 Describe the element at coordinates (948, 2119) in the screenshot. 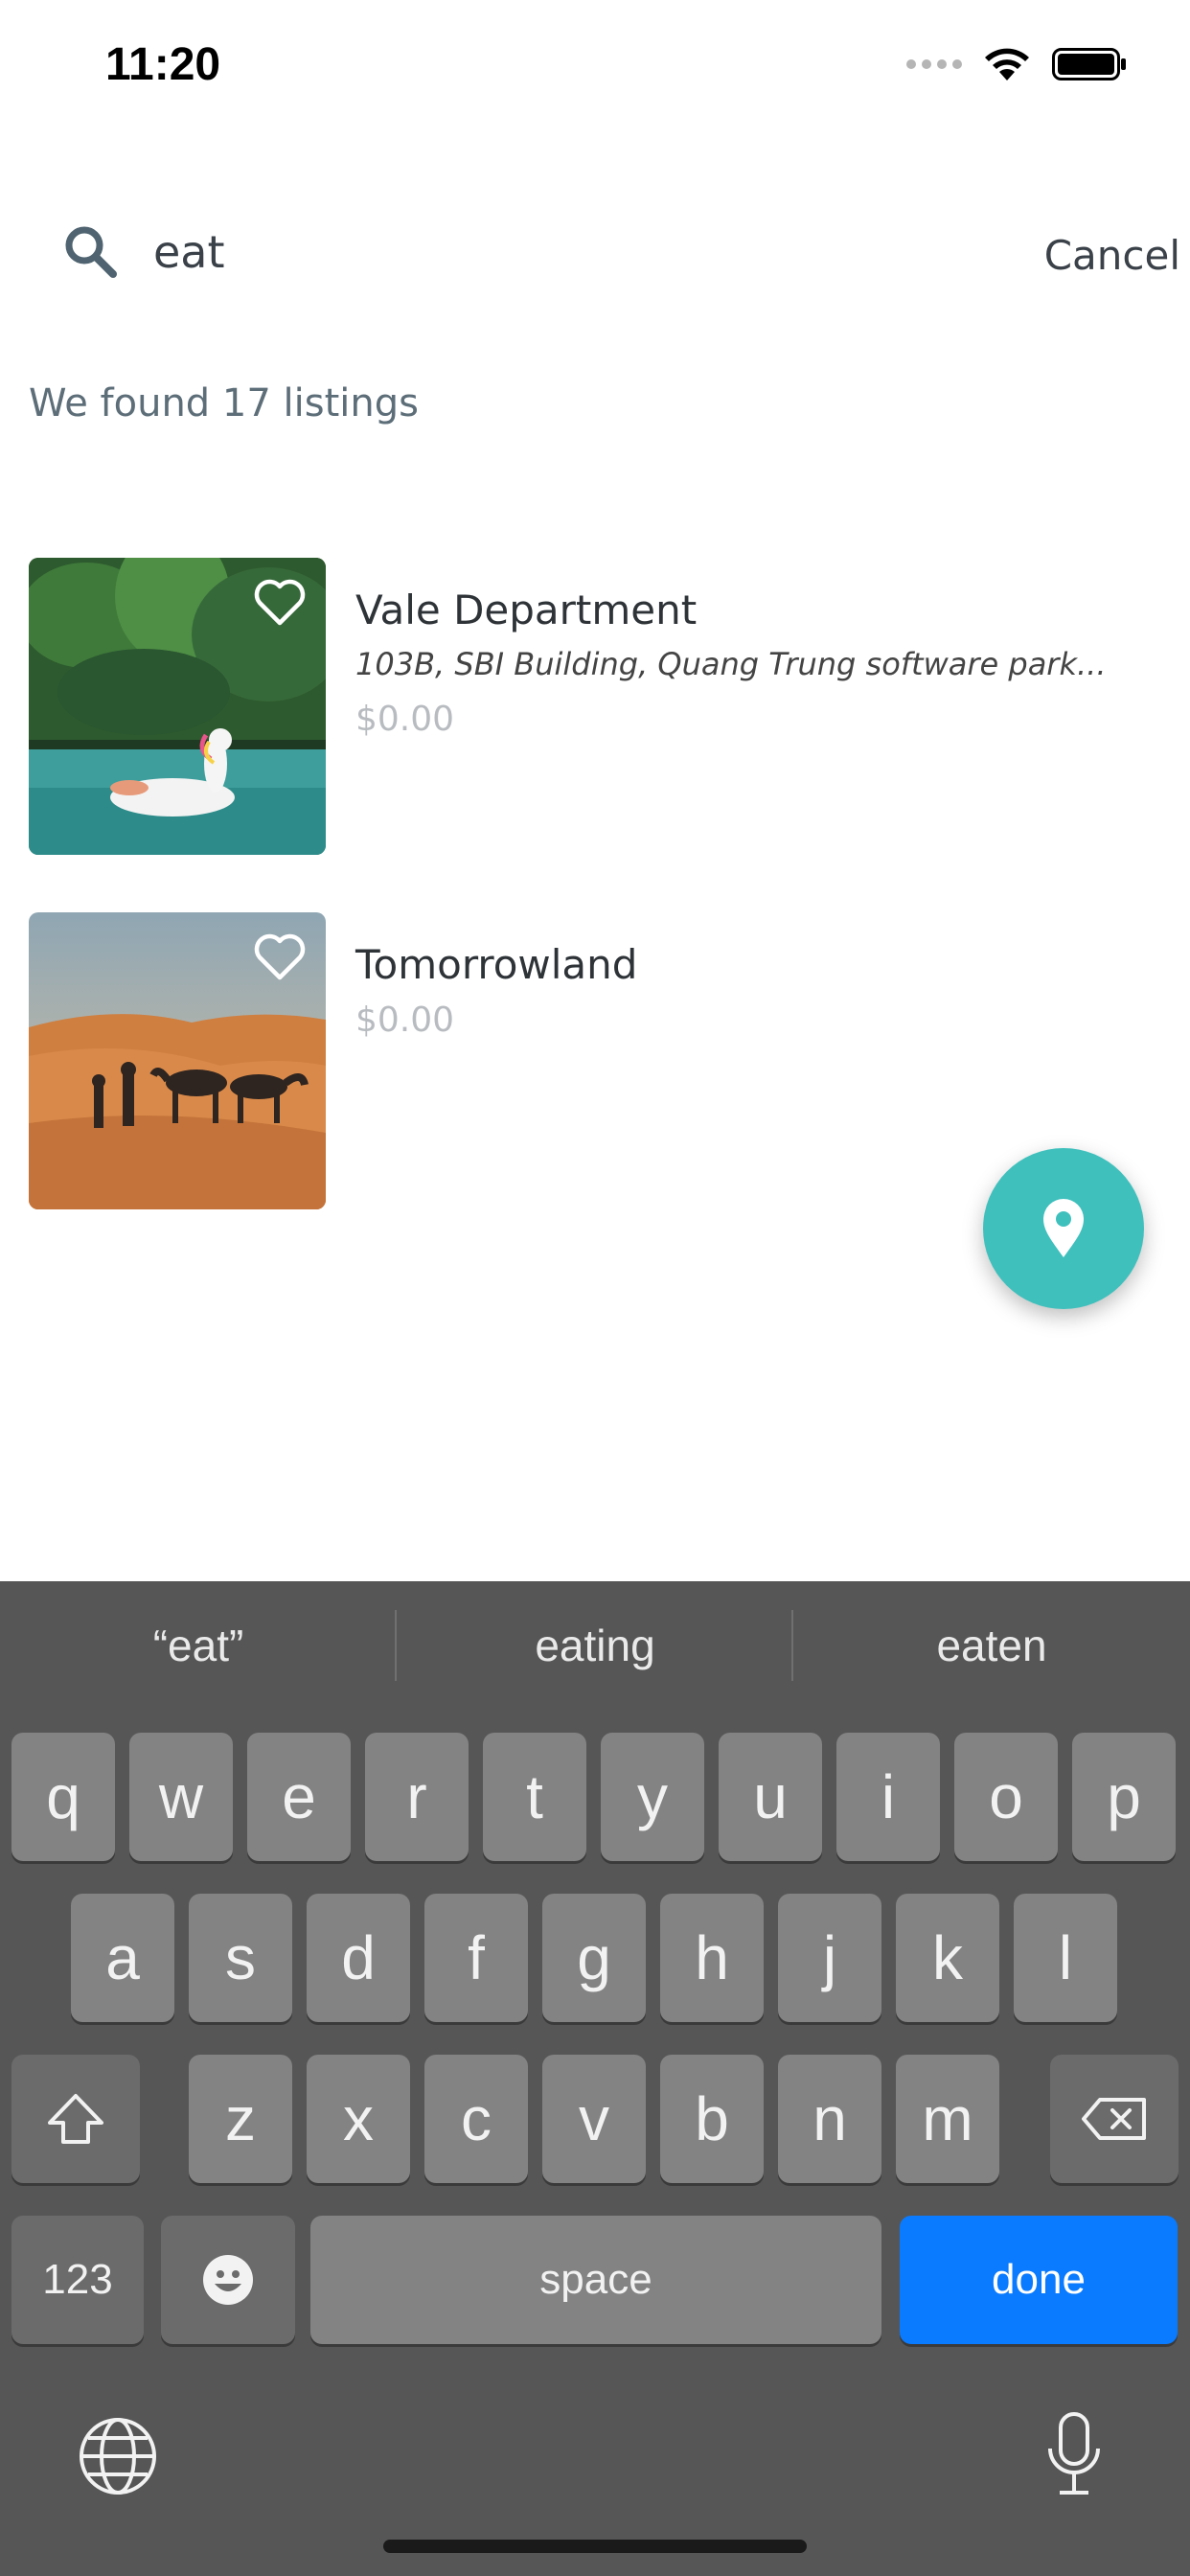

I see `key-m: m` at that location.